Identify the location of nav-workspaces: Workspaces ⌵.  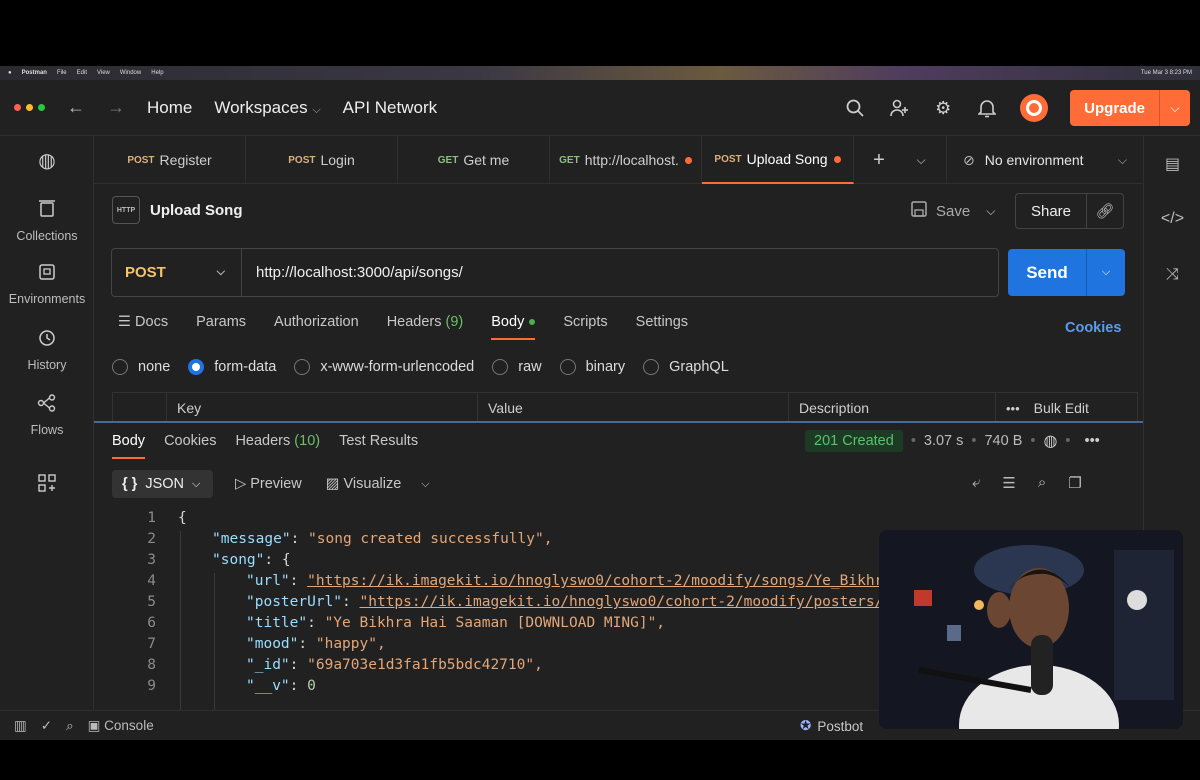
(267, 108).